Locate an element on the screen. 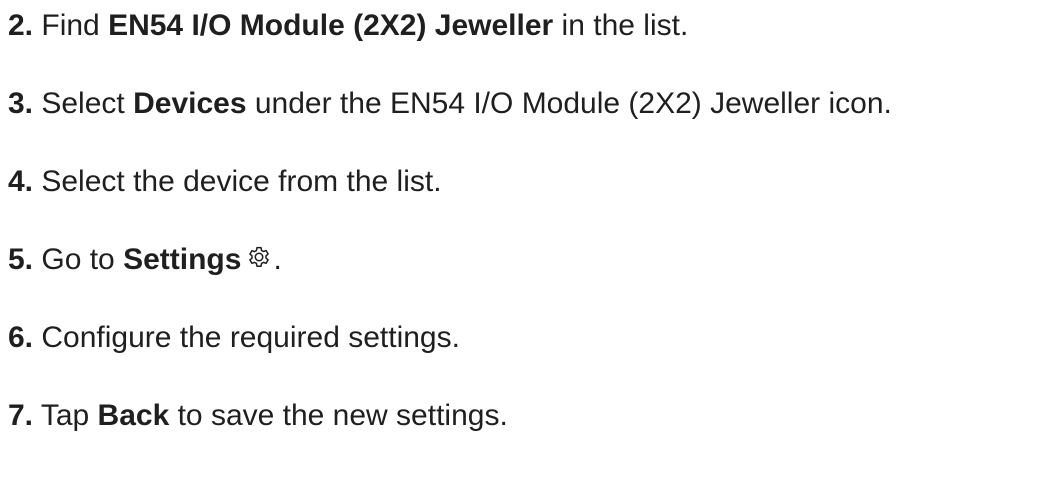  step-7: 7. Tap Back to save the new settings. is located at coordinates (258, 416).